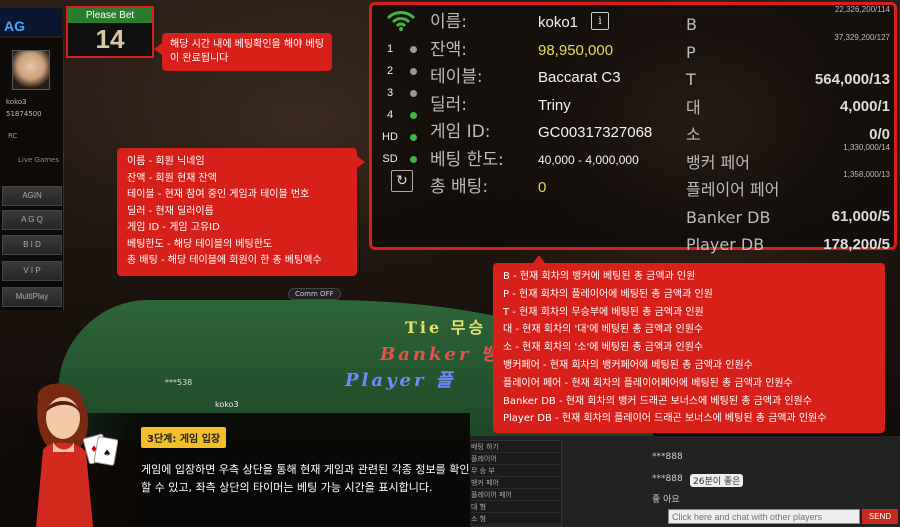  What do you see at coordinates (400, 379) in the screenshot?
I see `player-area: Player 플` at bounding box center [400, 379].